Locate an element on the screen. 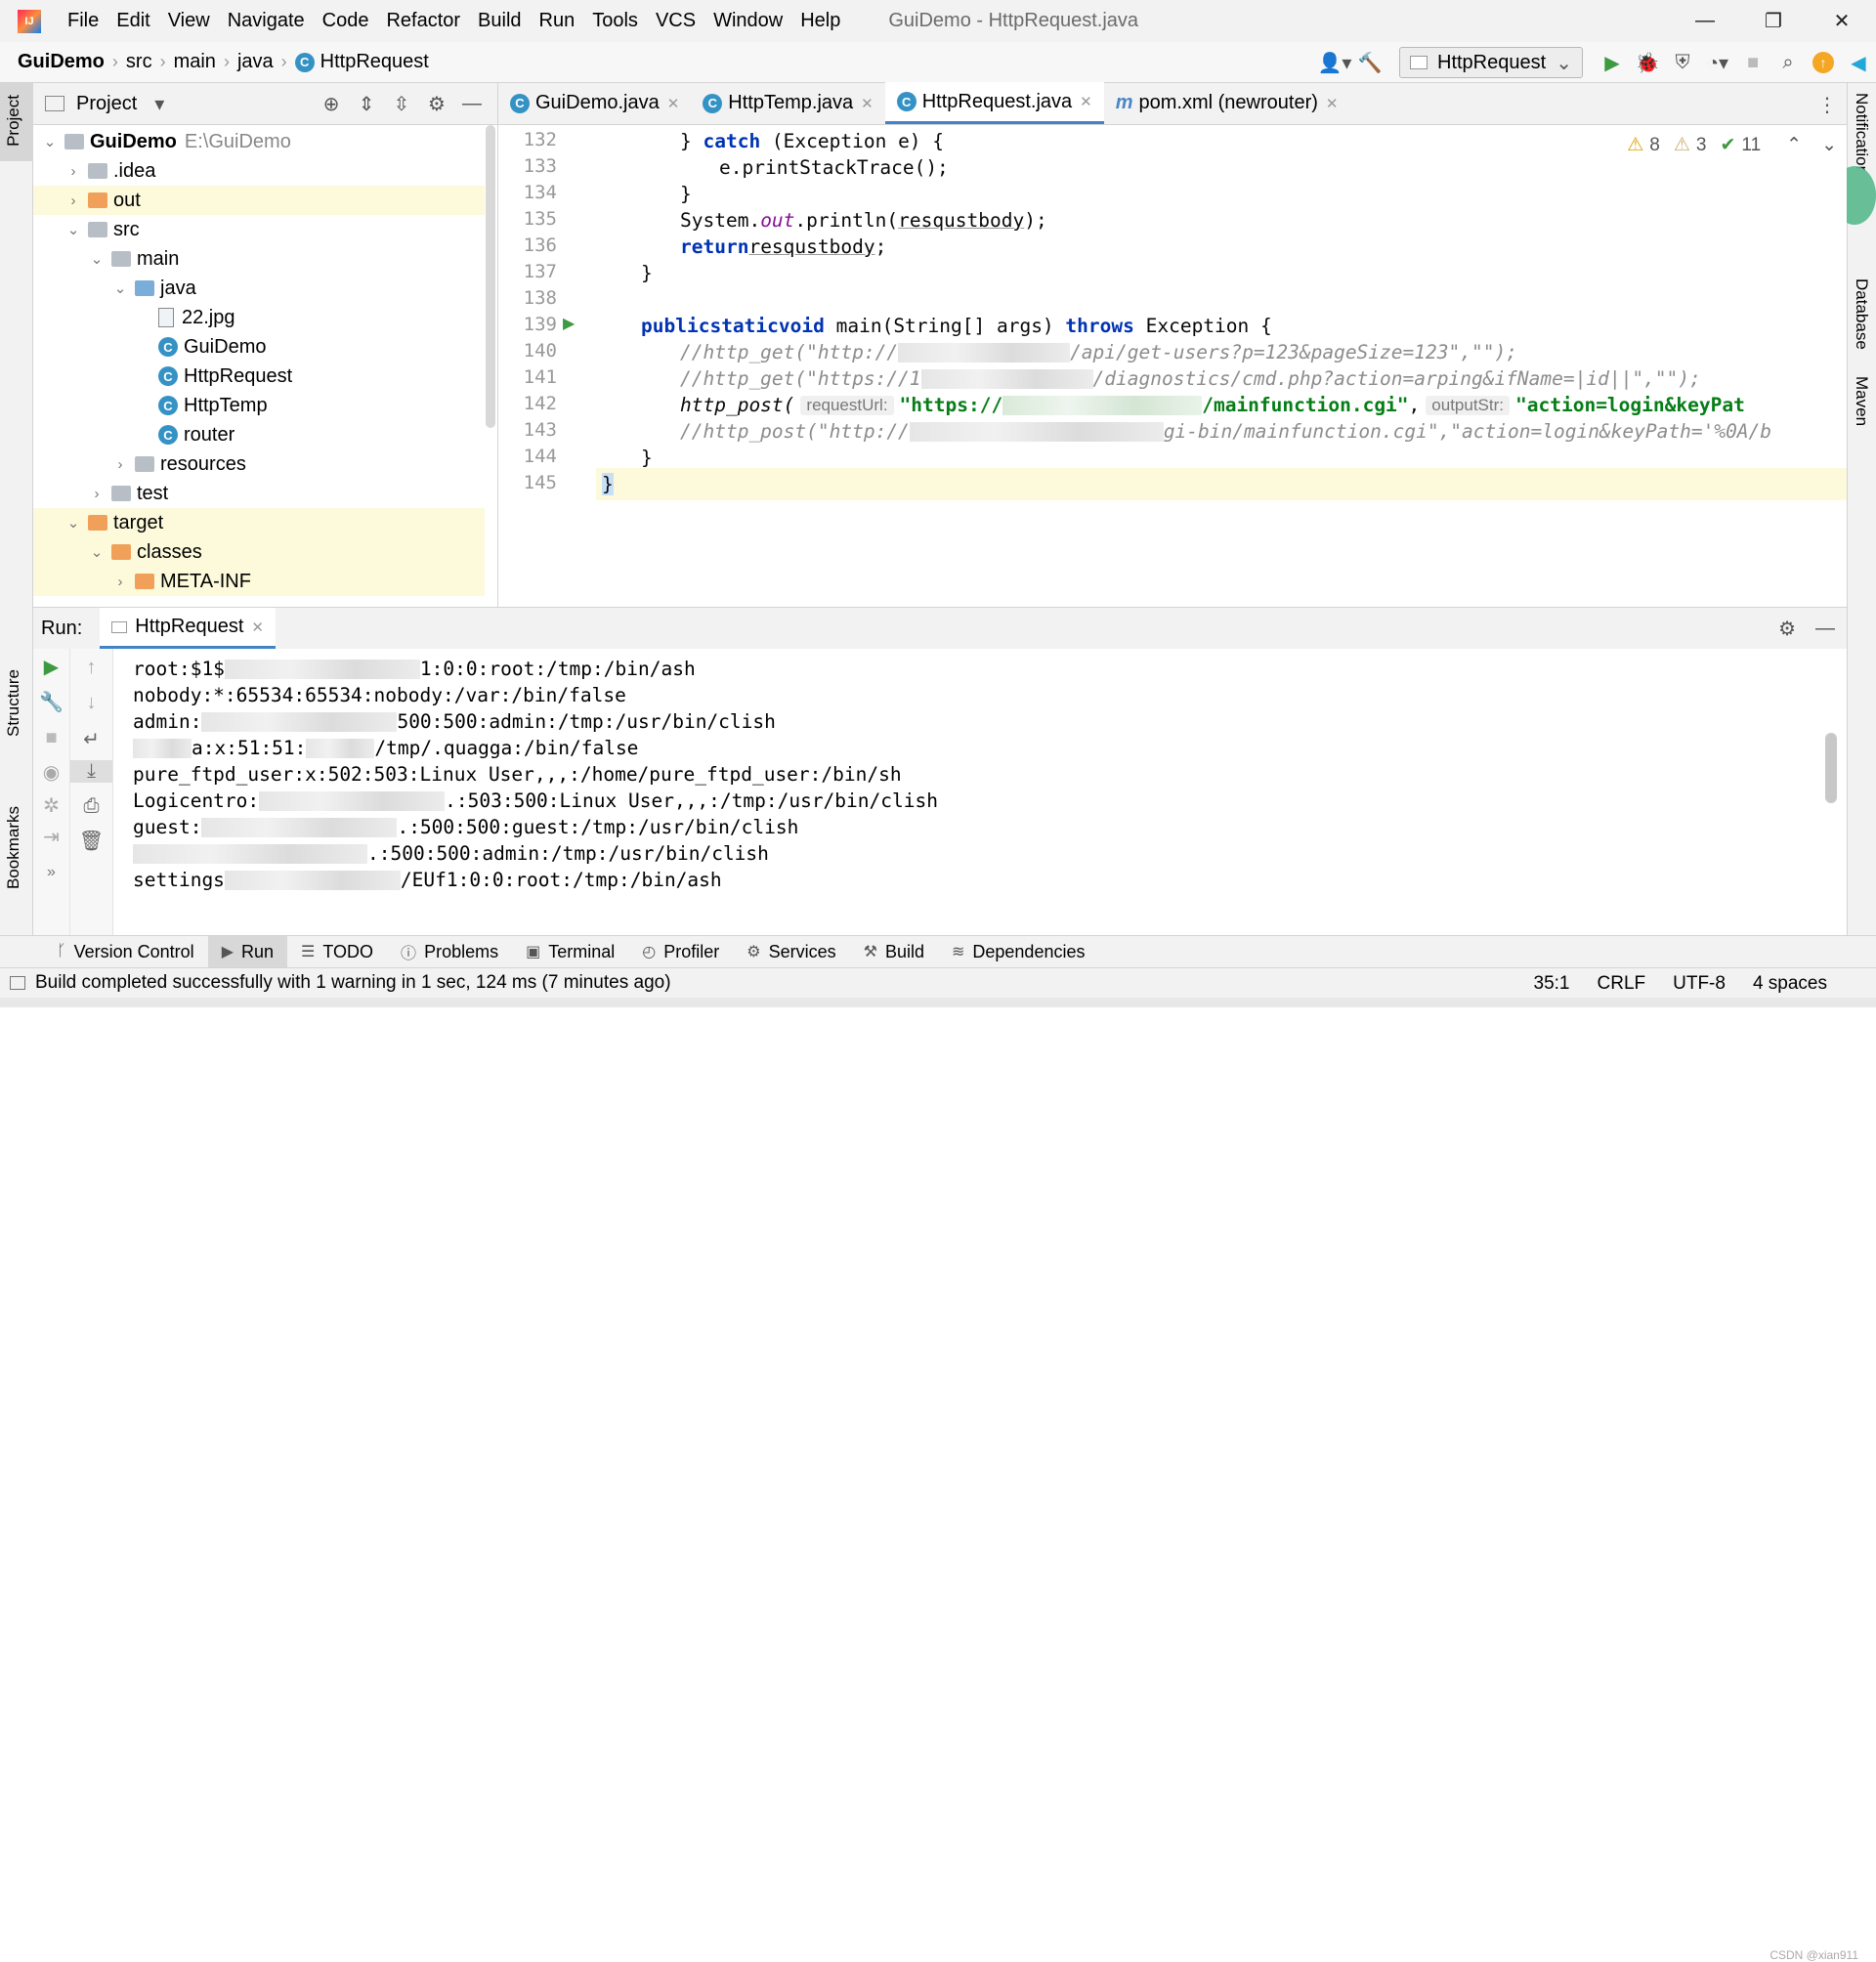  run-icon: ▶ is located at coordinates (1612, 63).